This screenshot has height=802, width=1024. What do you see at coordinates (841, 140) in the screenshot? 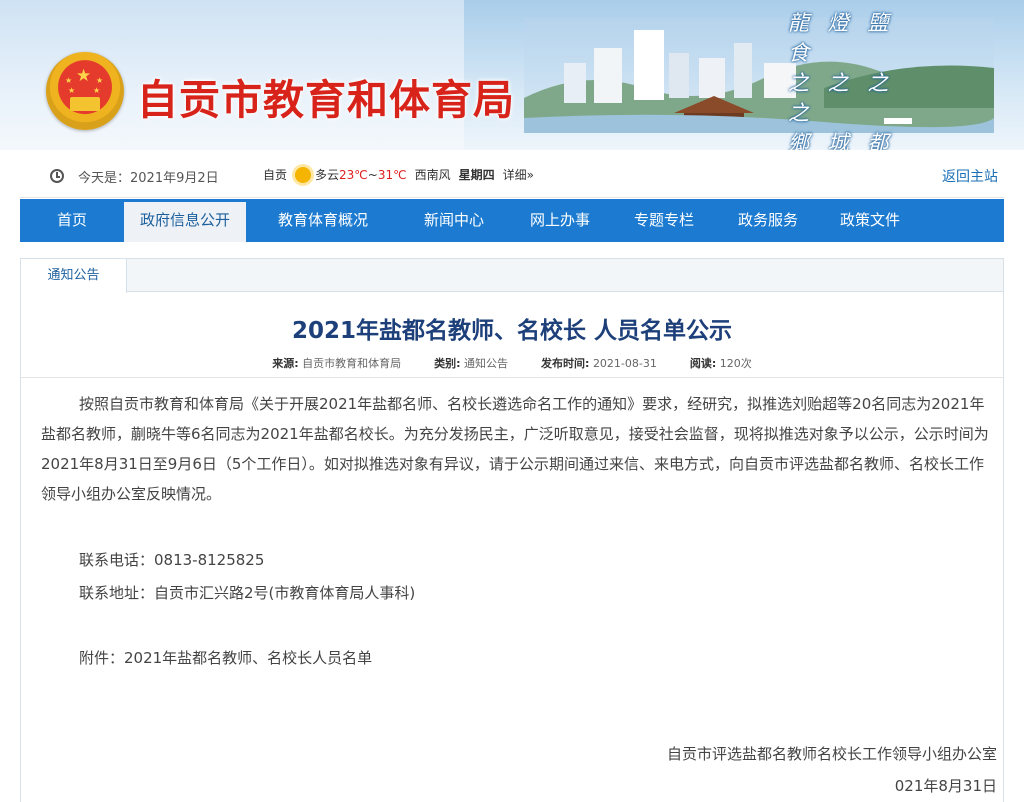
I see `calligraphy-line: 鄉 城 都 府` at bounding box center [841, 140].